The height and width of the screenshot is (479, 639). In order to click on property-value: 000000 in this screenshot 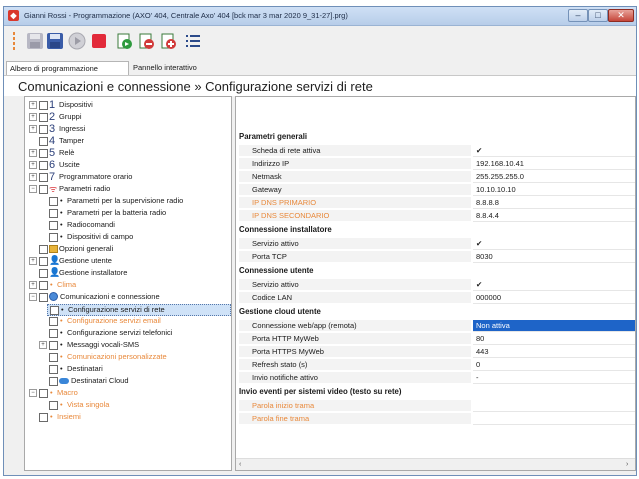, I will do `click(554, 298)`.